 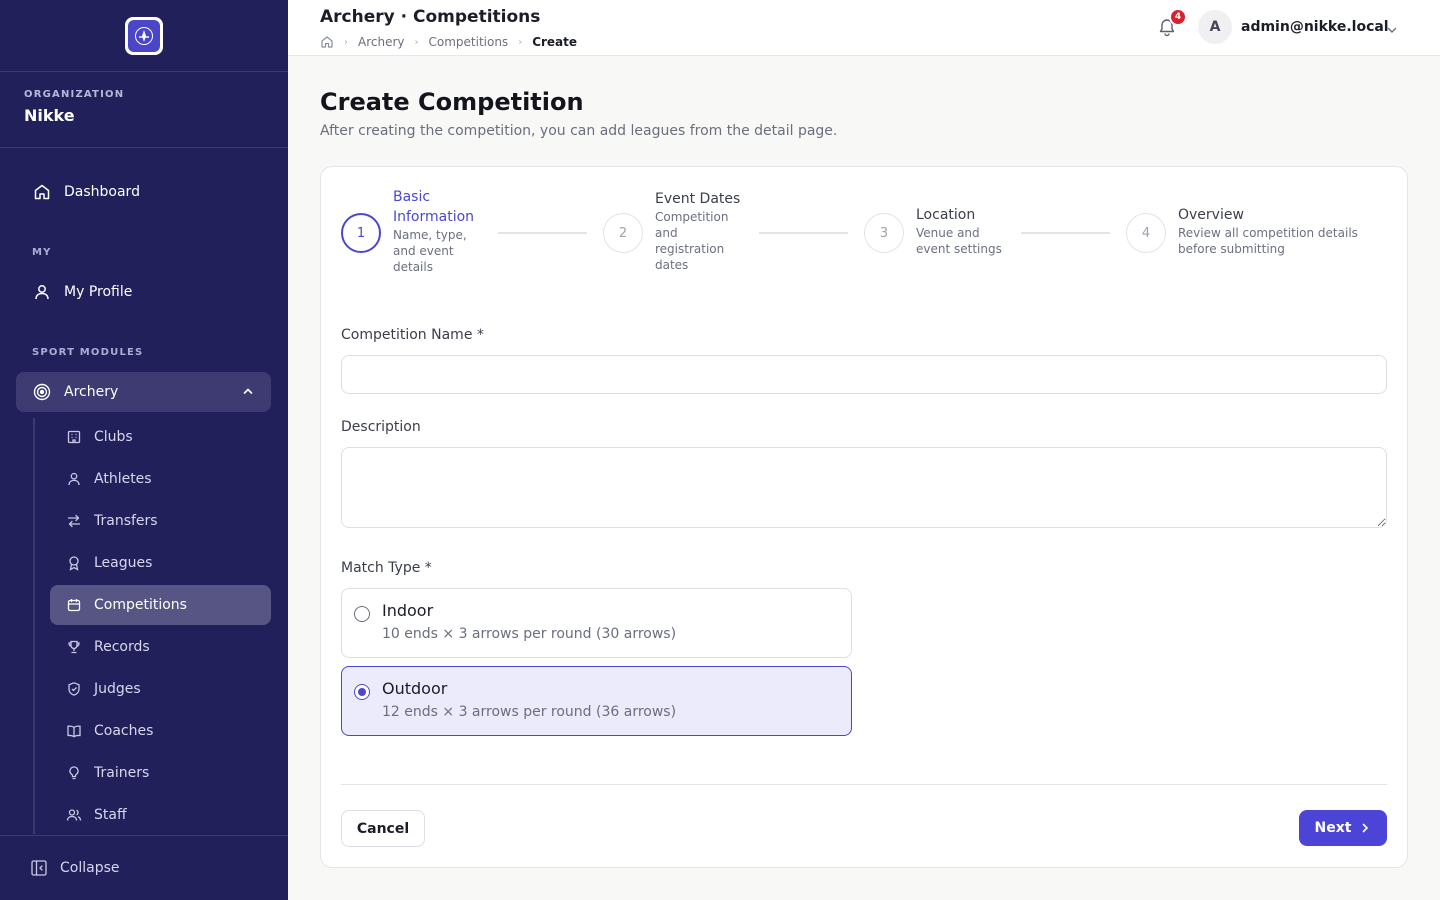 I want to click on home-icon, so click(x=327, y=42).